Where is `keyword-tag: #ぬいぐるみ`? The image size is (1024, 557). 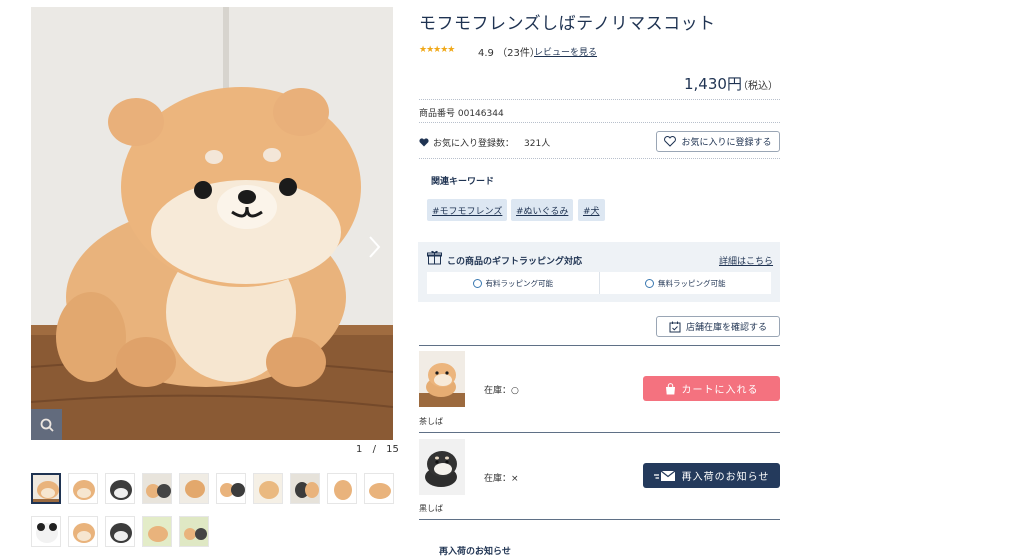 keyword-tag: #ぬいぐるみ is located at coordinates (542, 210).